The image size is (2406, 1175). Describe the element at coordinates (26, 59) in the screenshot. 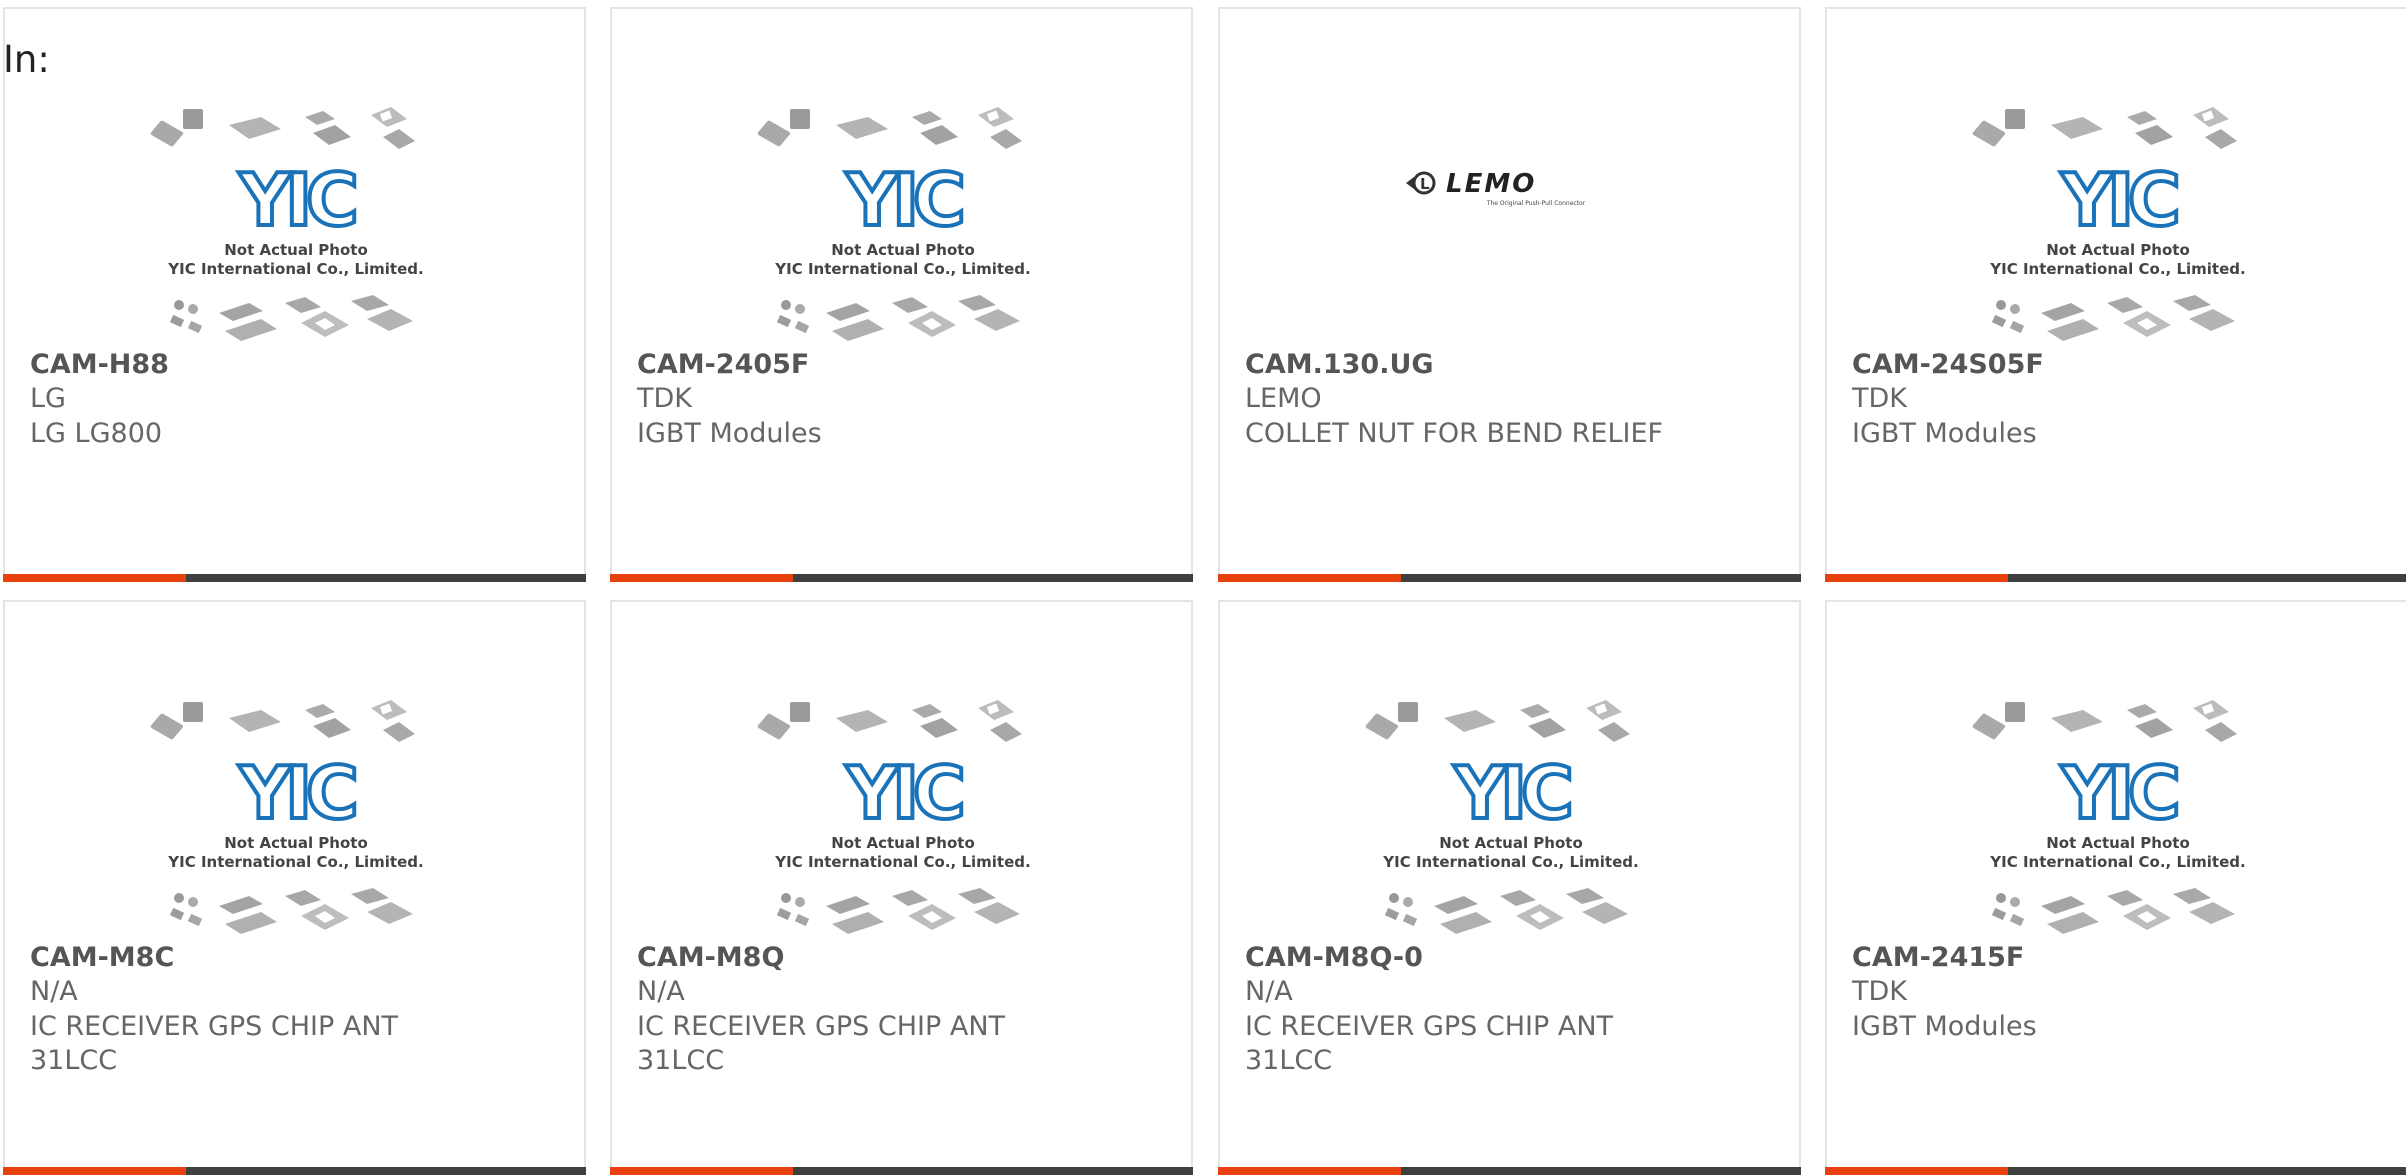

I see `filter-label: In:` at that location.